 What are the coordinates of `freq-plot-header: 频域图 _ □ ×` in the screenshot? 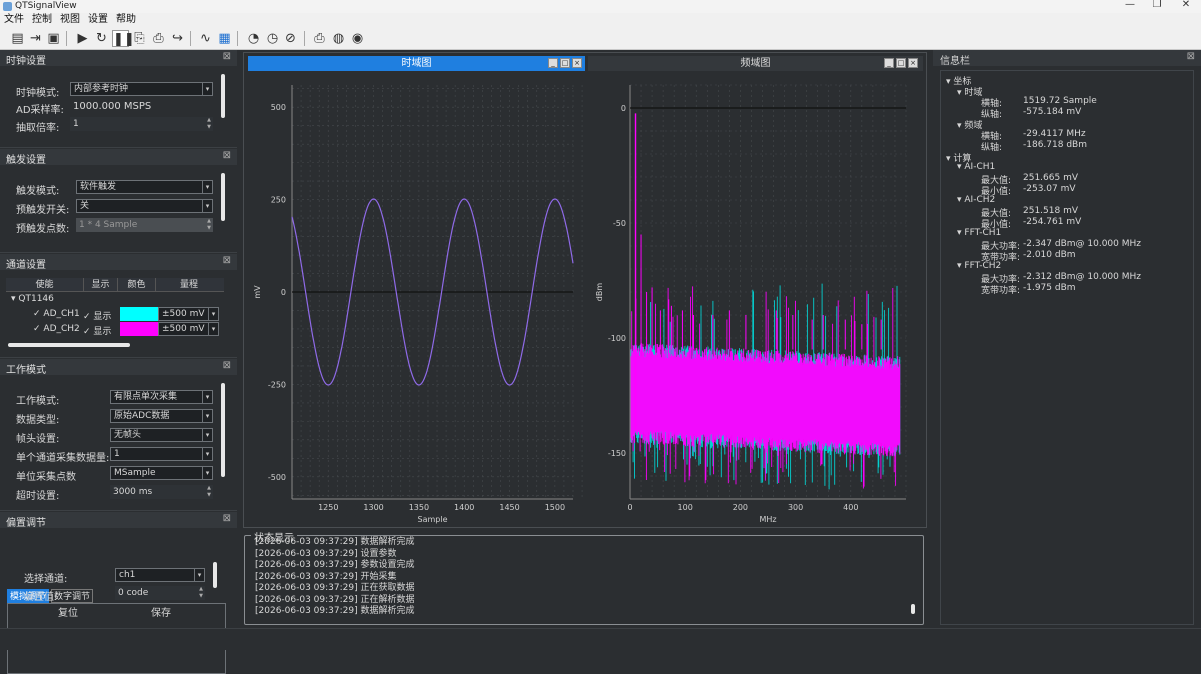 It's located at (755, 63).